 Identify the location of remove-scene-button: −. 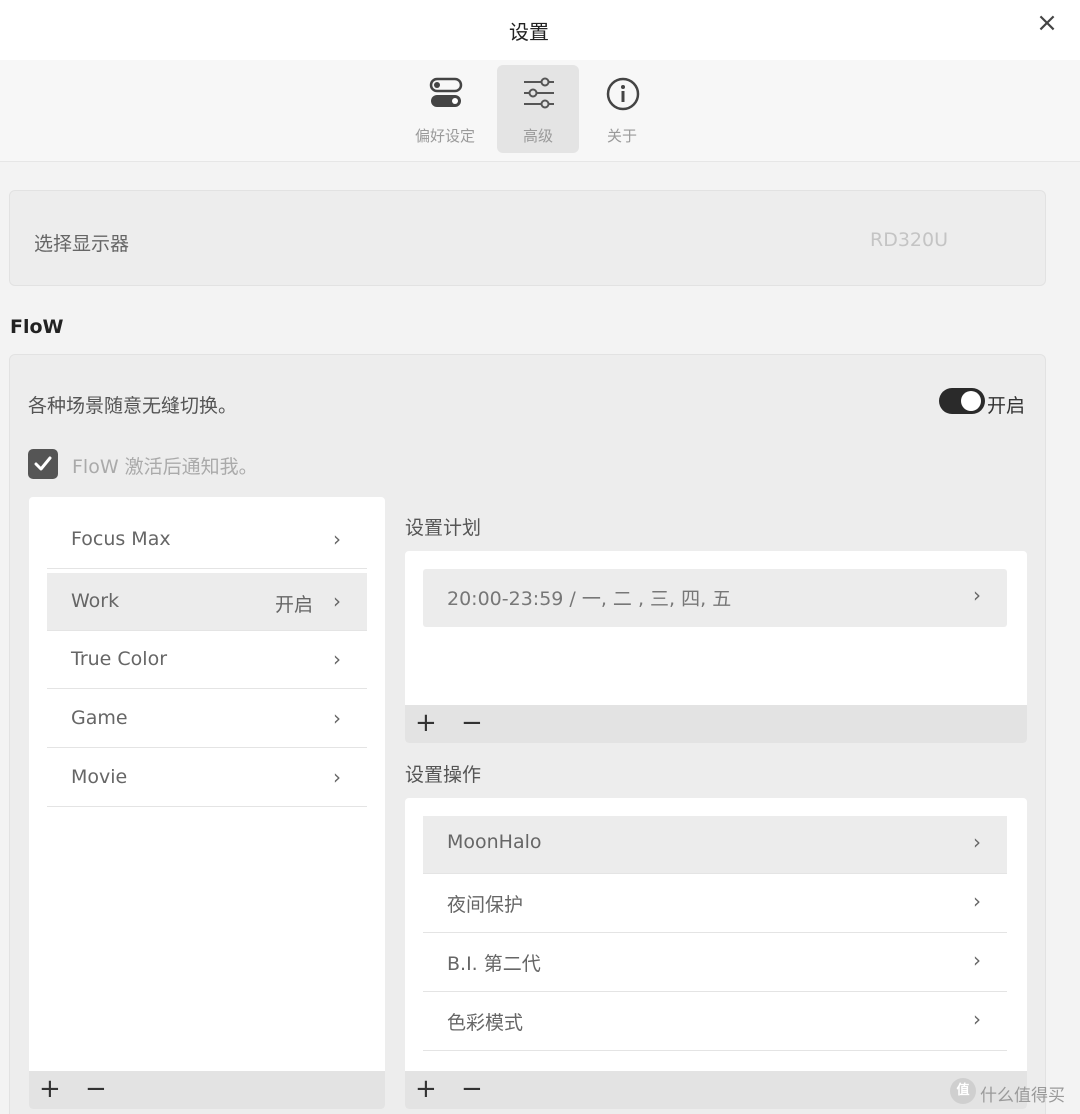
(96, 1089).